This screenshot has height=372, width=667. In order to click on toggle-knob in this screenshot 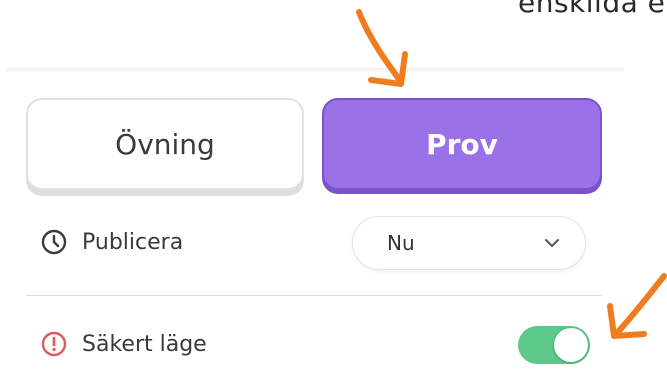, I will do `click(571, 345)`.